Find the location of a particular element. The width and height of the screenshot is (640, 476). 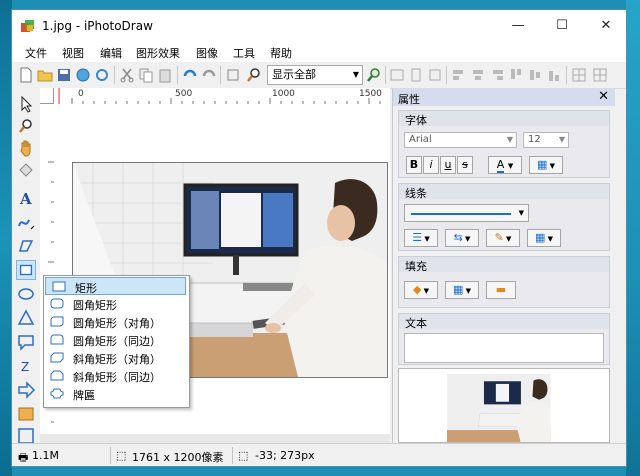

status-bar: 🖶 1.1M ⬚ 1761 x 1200像素 ⬚ -33; 273px is located at coordinates (319, 454).